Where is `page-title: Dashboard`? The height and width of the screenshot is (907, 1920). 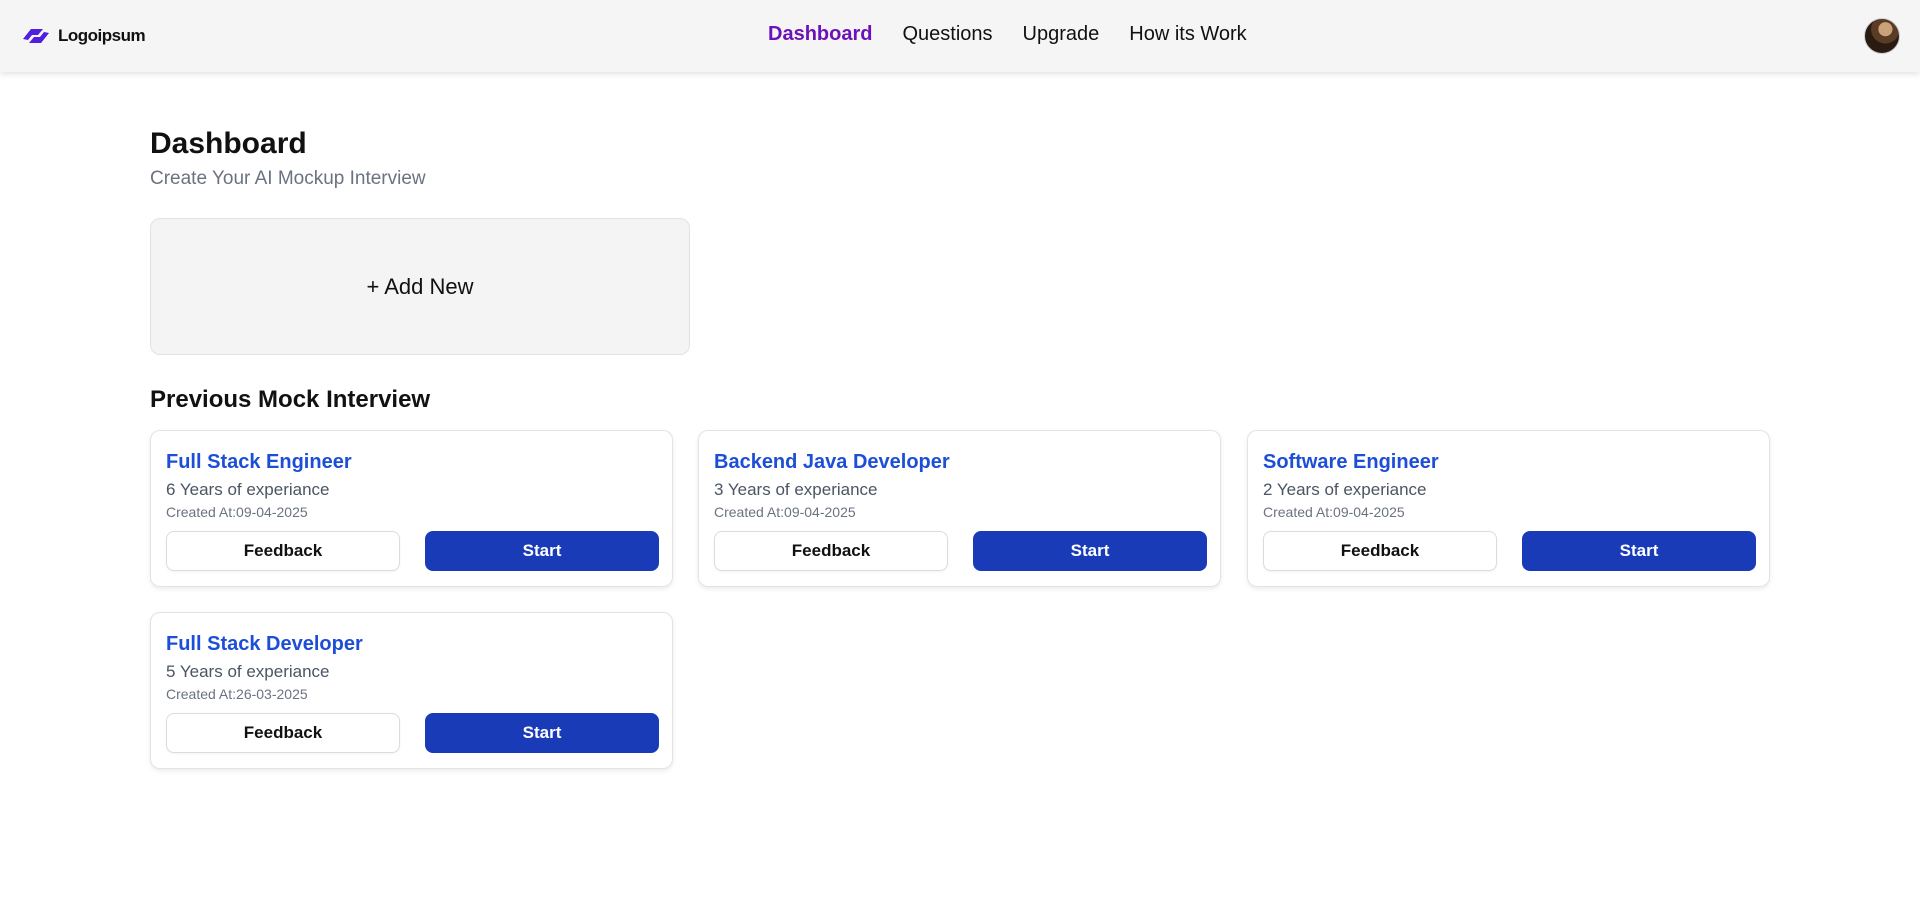
page-title: Dashboard is located at coordinates (228, 143).